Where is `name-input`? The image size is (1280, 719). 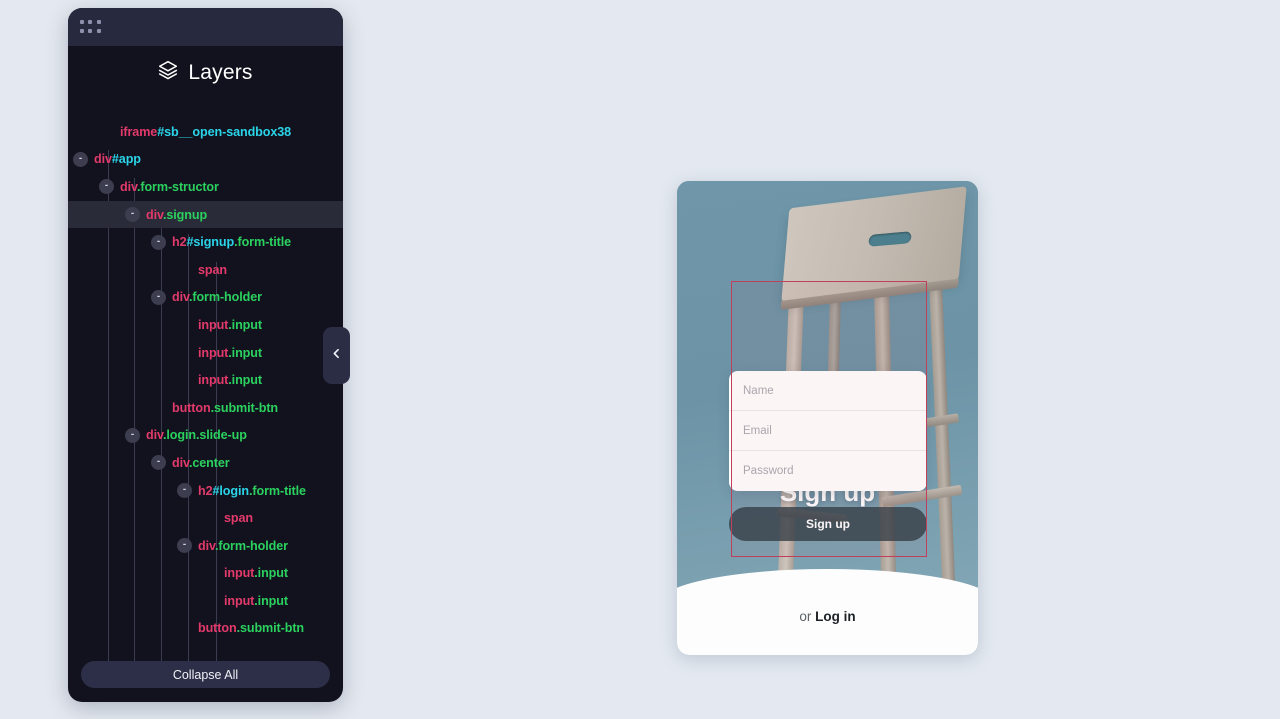
name-input is located at coordinates (828, 391).